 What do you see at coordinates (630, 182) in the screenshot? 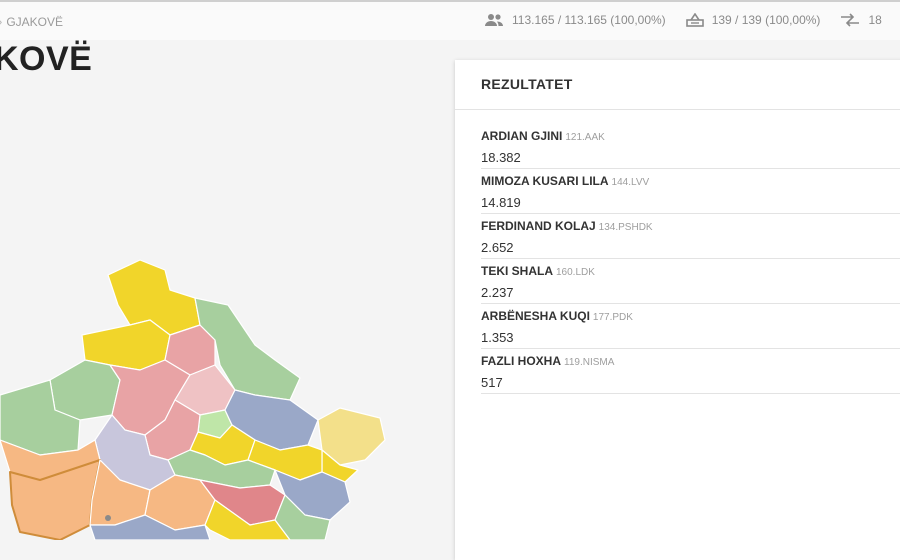
I see `candidate-party: 144.LVV` at bounding box center [630, 182].